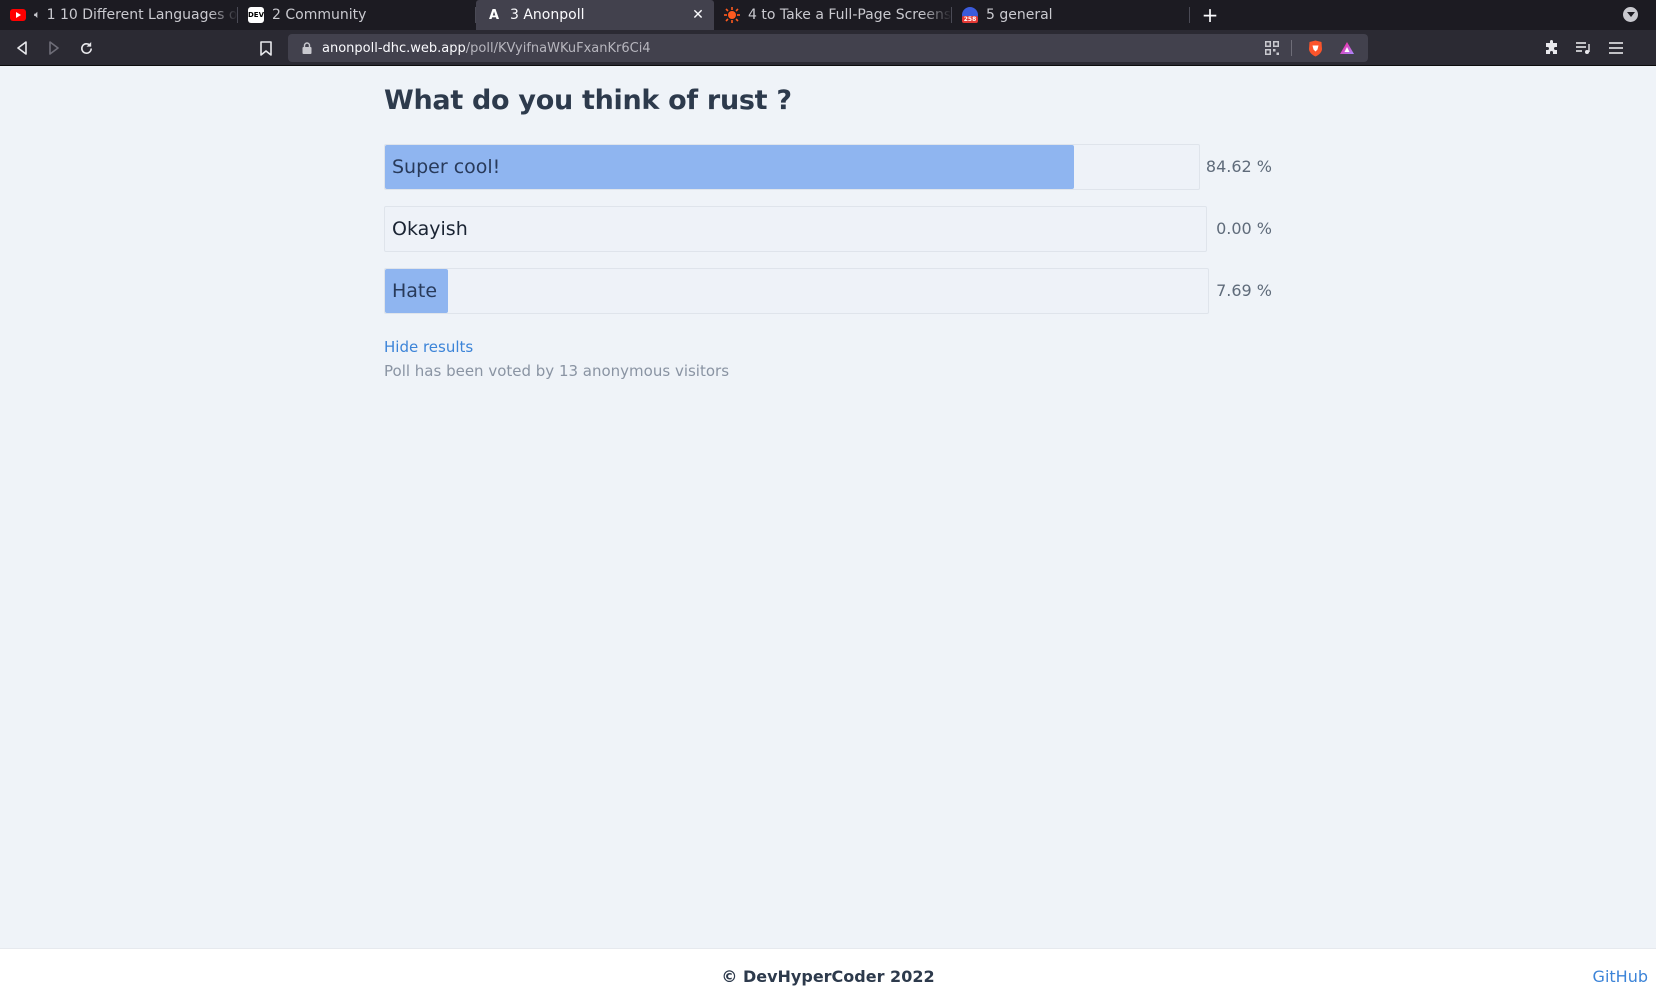 The height and width of the screenshot is (1004, 1656). What do you see at coordinates (970, 19) in the screenshot?
I see `badge-count: 258` at bounding box center [970, 19].